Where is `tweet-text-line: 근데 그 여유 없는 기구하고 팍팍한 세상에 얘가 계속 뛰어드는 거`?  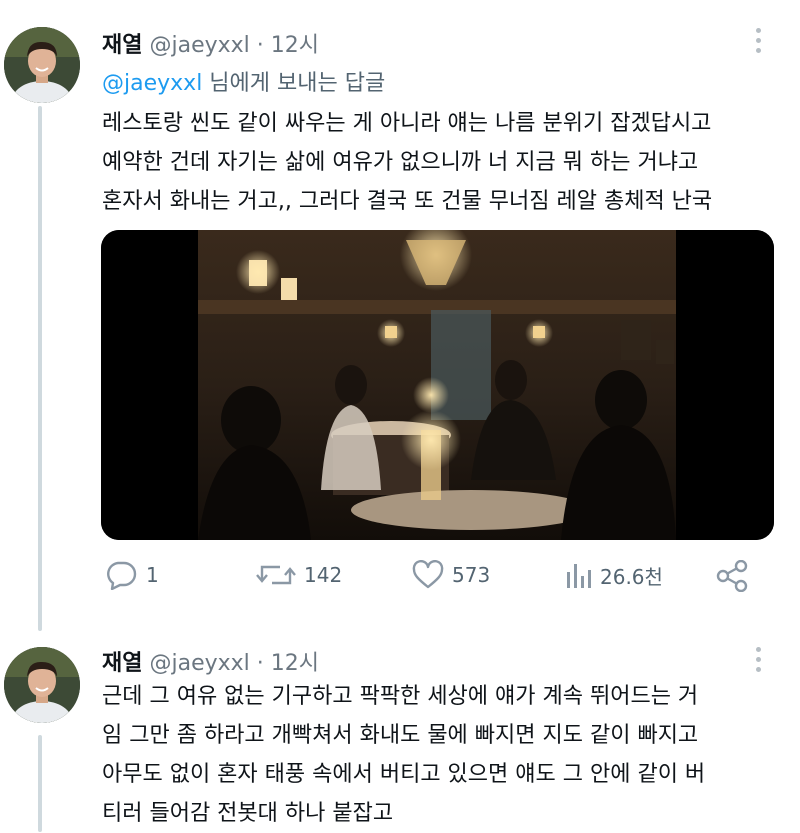
tweet-text-line: 근데 그 여유 없는 기구하고 팍팍한 세상에 얘가 계속 뛰어드는 거 is located at coordinates (400, 696).